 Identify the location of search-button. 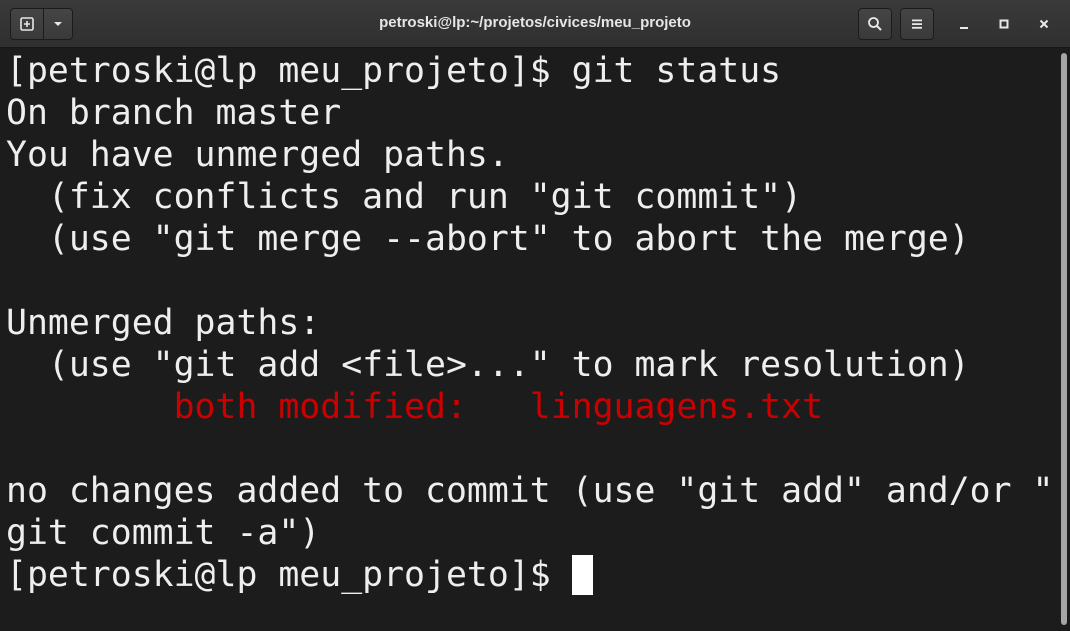
(875, 24).